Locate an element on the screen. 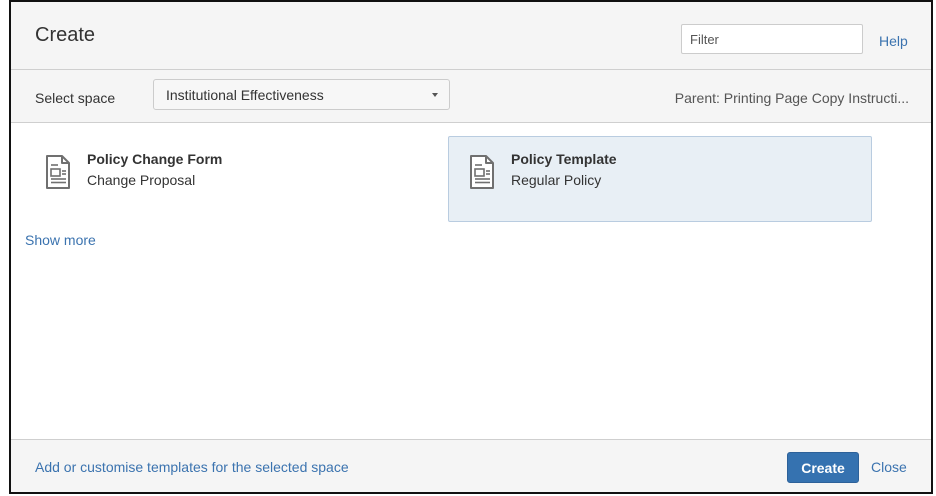  select-space-label: Select space is located at coordinates (75, 98).